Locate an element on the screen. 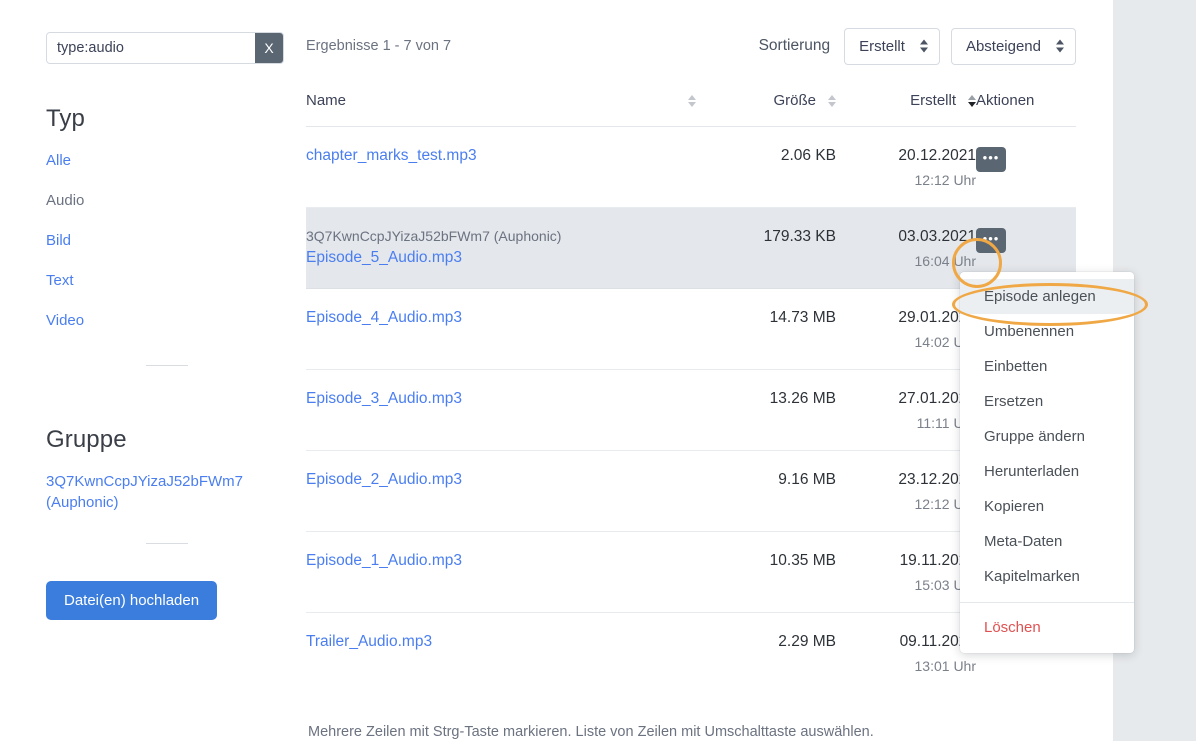 This screenshot has height=741, width=1196. row-actions-button: ••• is located at coordinates (991, 159).